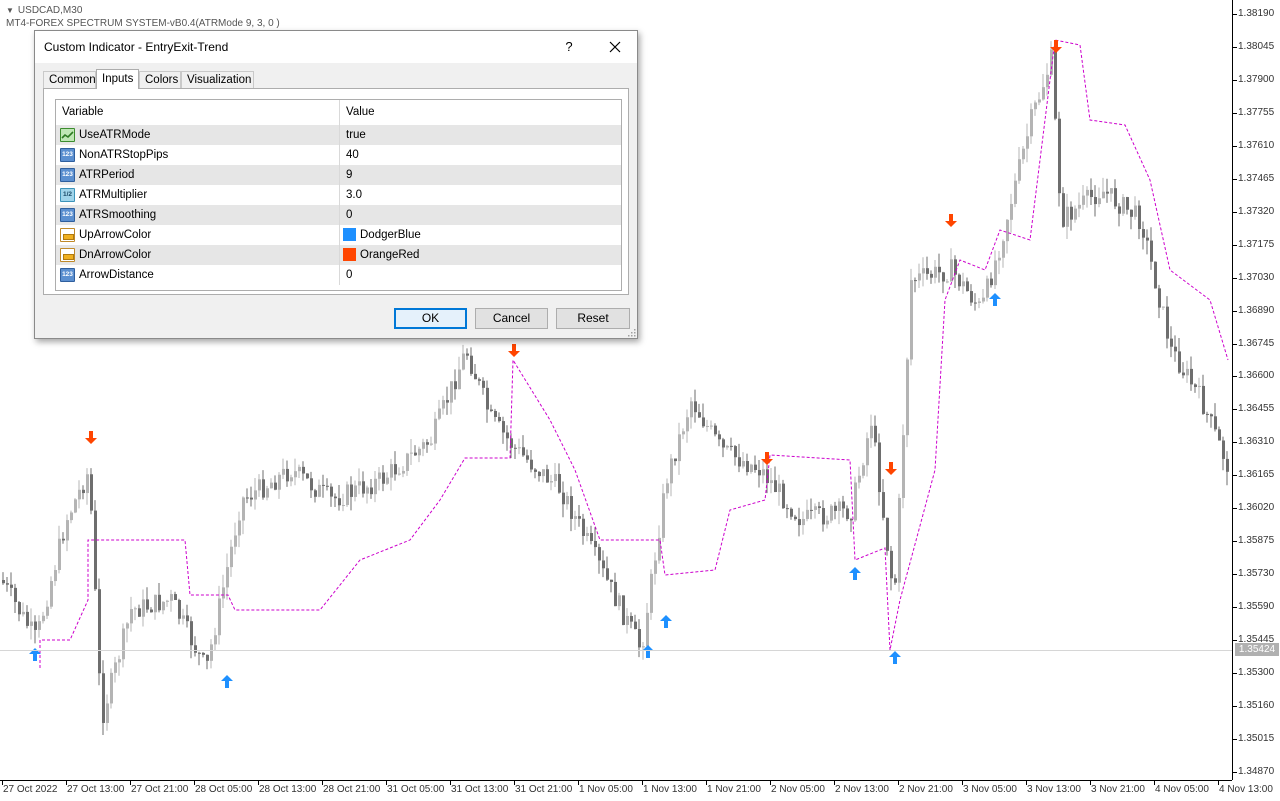 The height and width of the screenshot is (801, 1280). Describe the element at coordinates (480, 175) in the screenshot. I see `param-value-cell: 9` at that location.